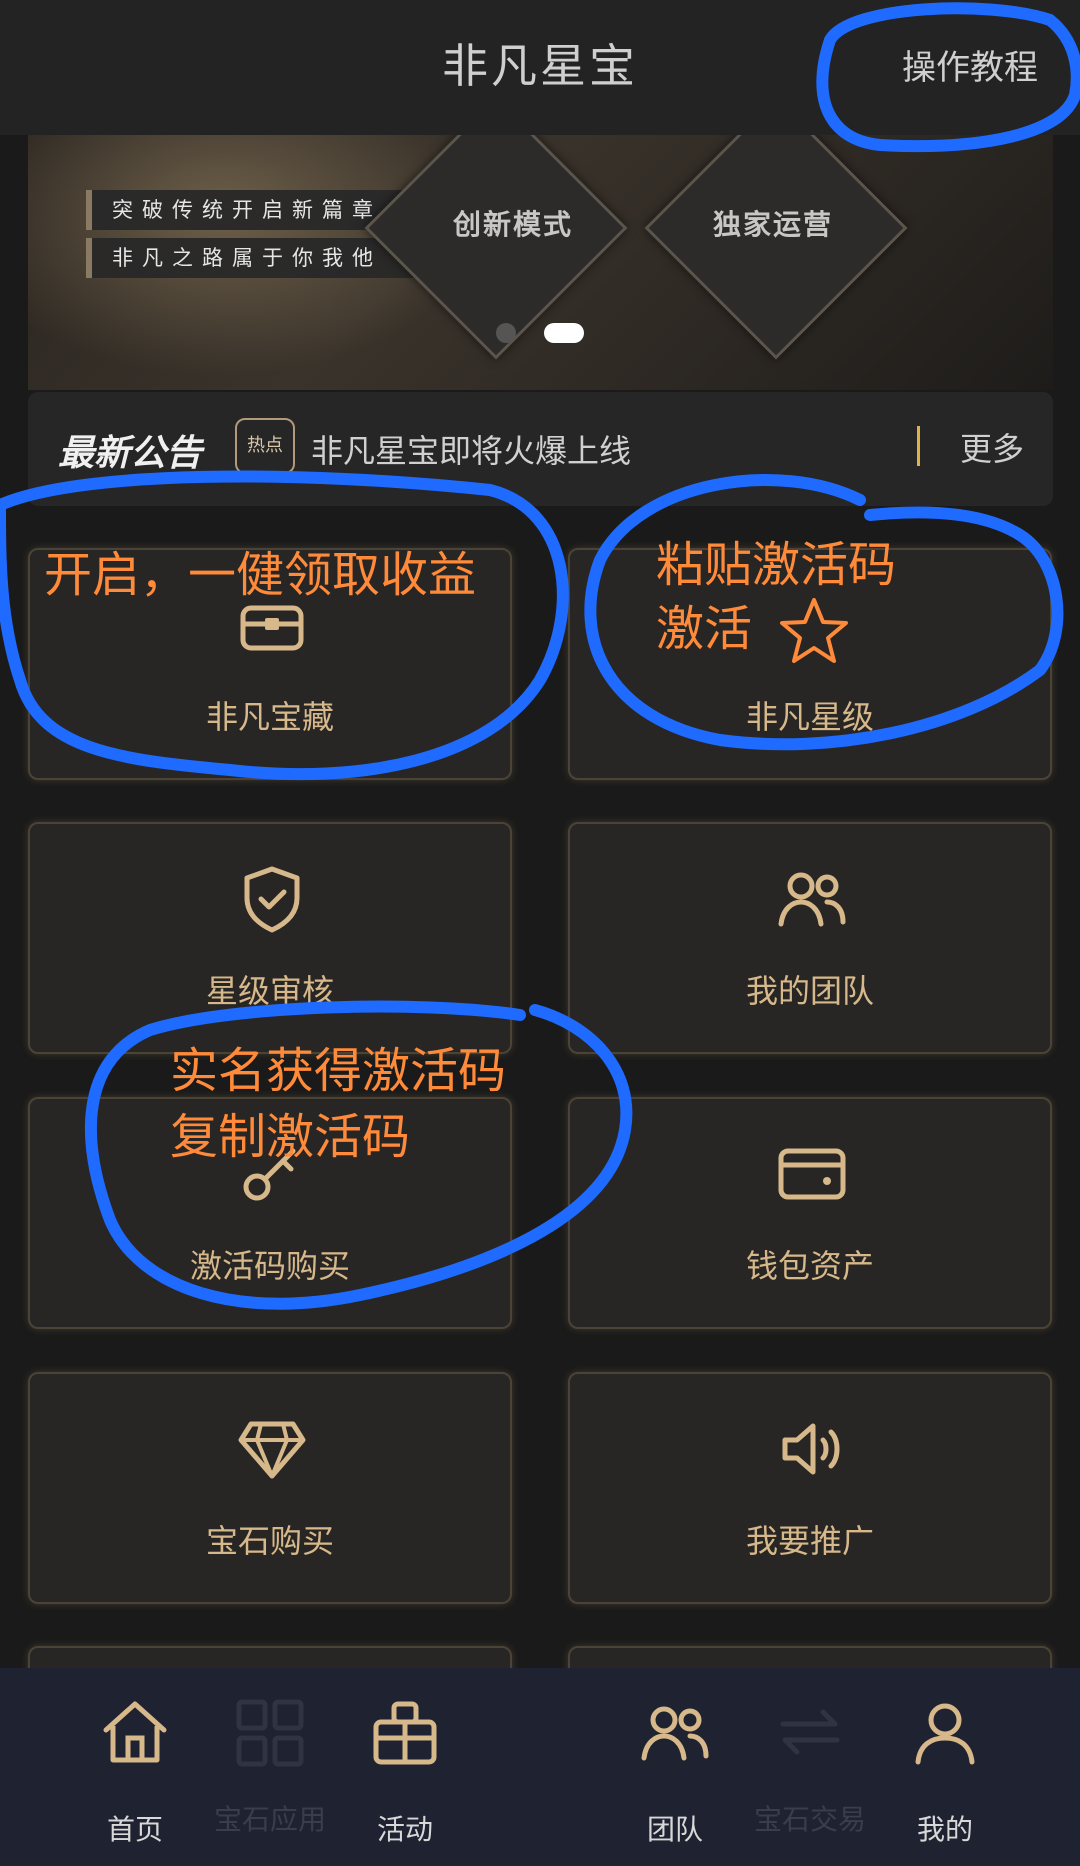  Describe the element at coordinates (471, 449) in the screenshot. I see `notice-text: 非凡星宝即将火爆上线` at that location.